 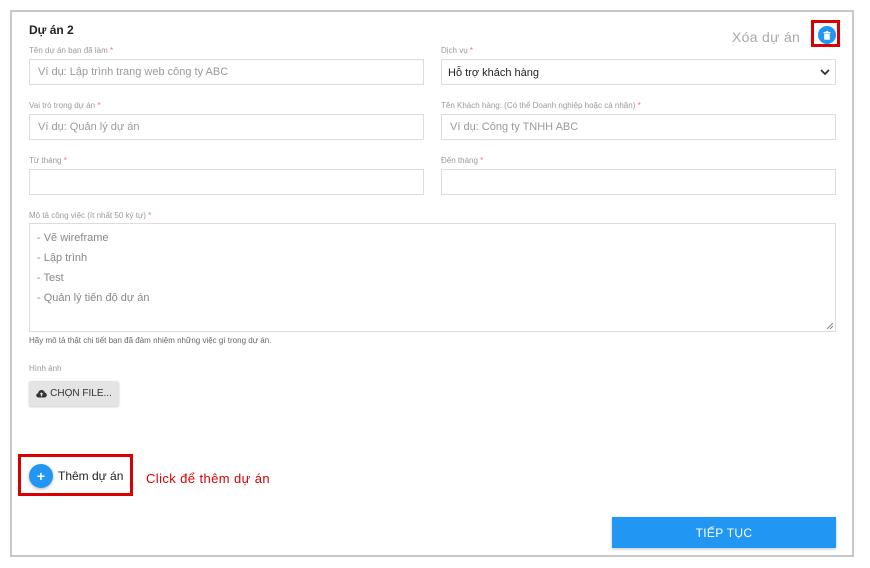 What do you see at coordinates (41, 476) in the screenshot?
I see `plus-icon: +` at bounding box center [41, 476].